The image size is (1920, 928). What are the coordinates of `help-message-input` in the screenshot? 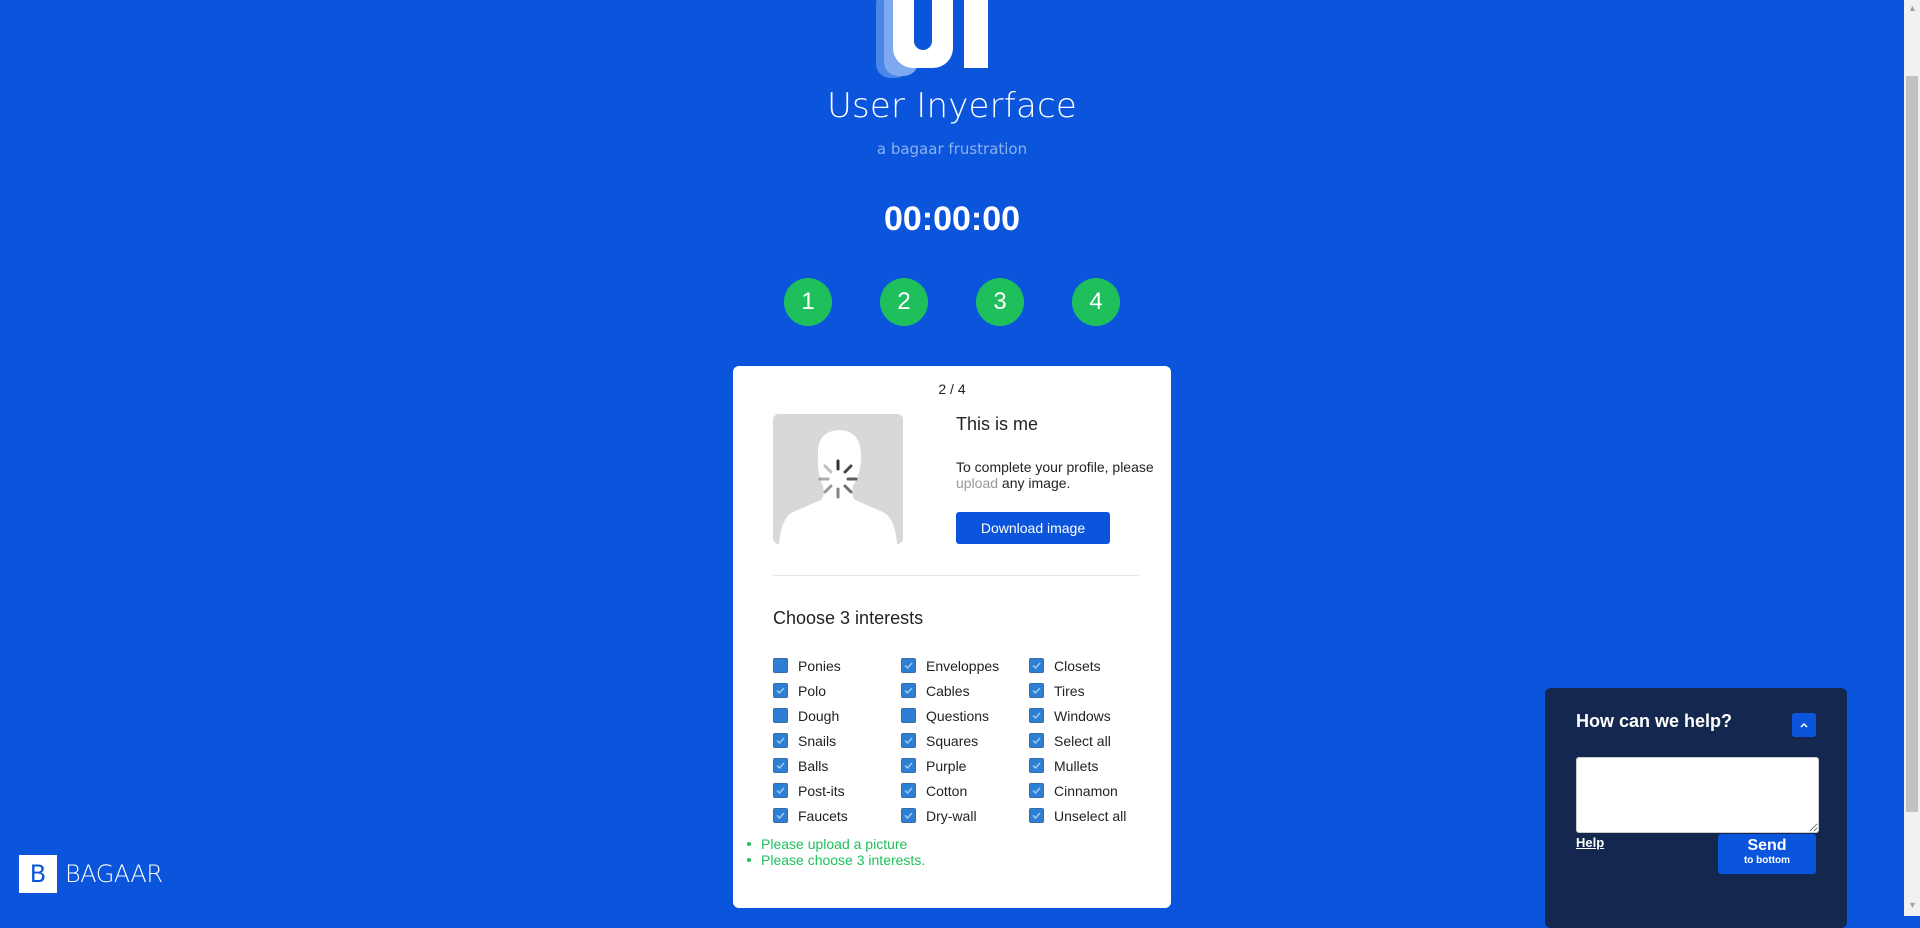 It's located at (1697, 795).